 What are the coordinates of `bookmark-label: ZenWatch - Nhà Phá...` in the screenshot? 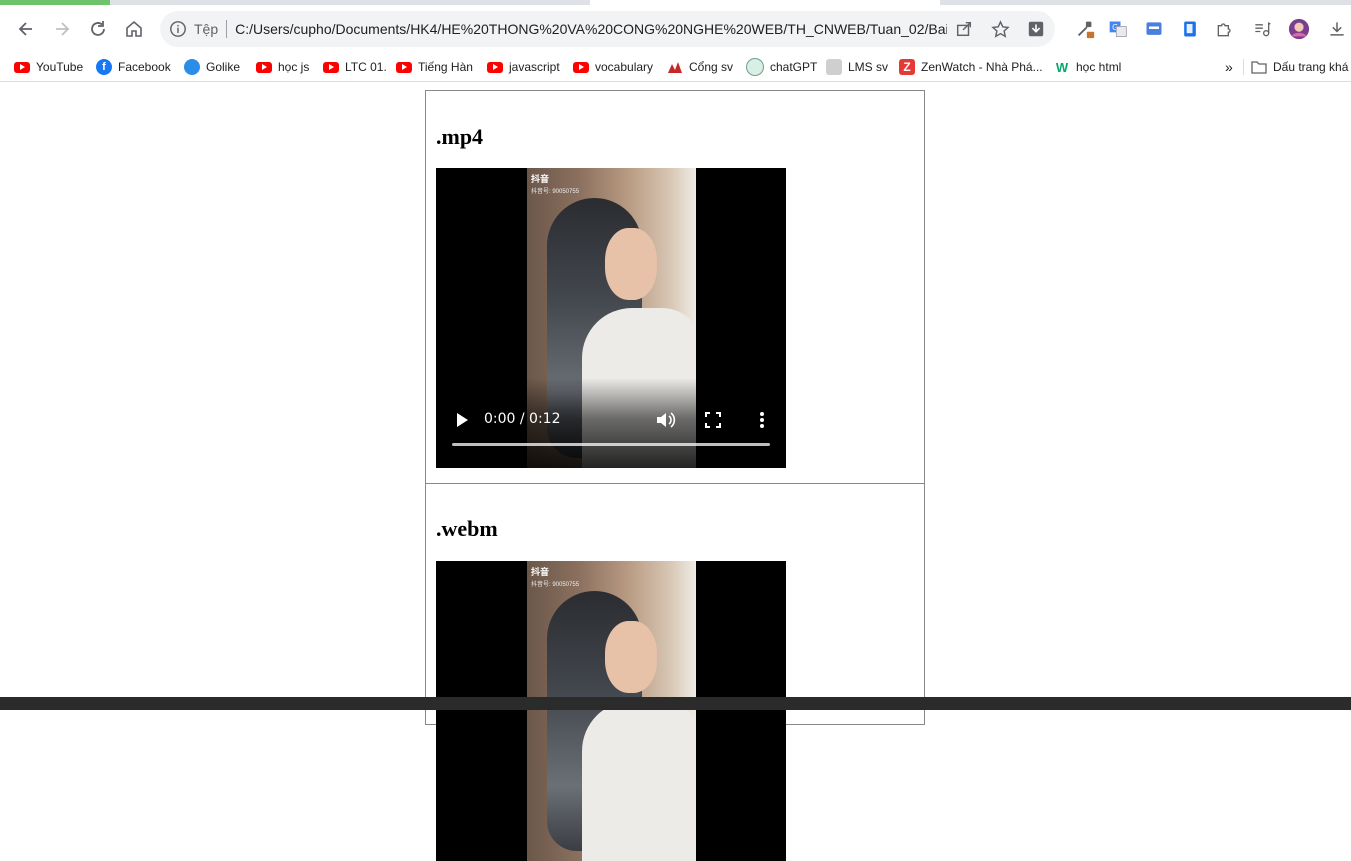 It's located at (982, 67).